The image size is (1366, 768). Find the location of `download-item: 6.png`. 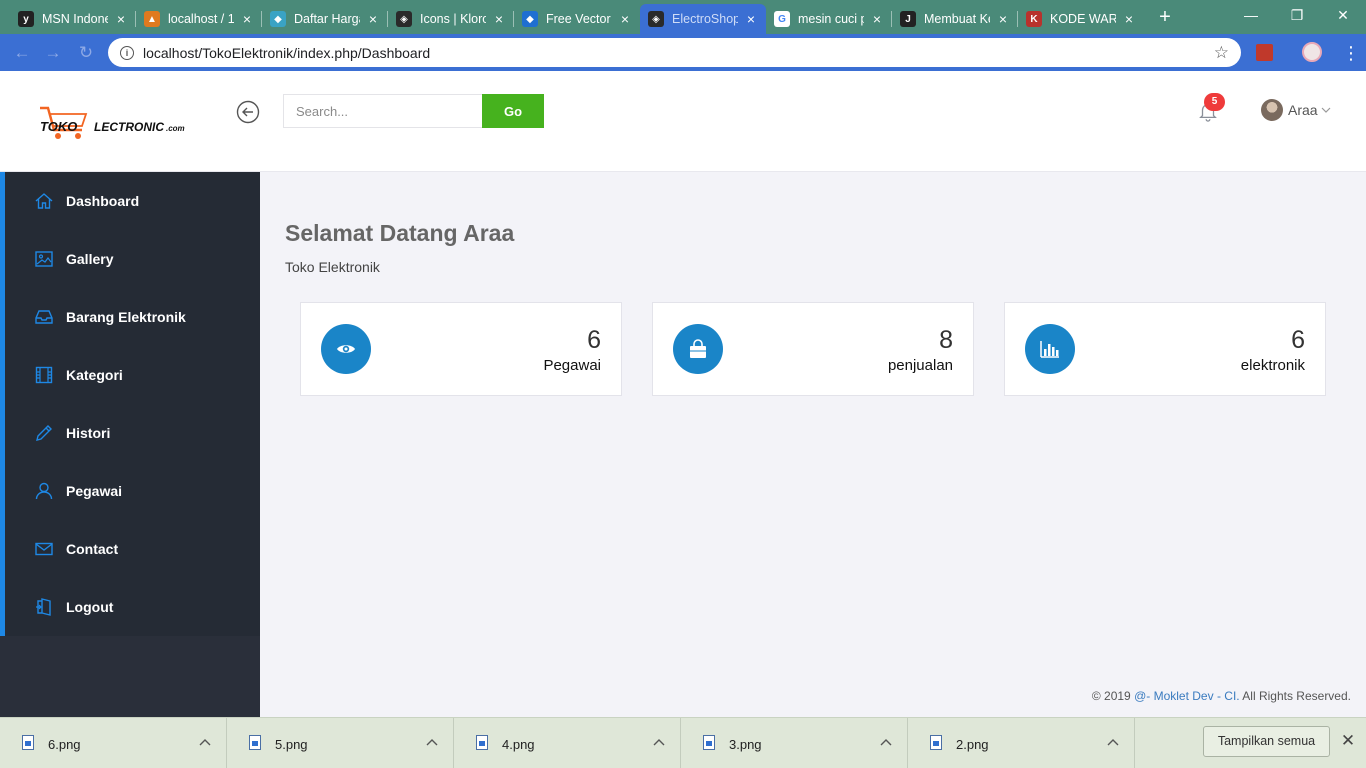

download-item: 6.png is located at coordinates (113, 743).